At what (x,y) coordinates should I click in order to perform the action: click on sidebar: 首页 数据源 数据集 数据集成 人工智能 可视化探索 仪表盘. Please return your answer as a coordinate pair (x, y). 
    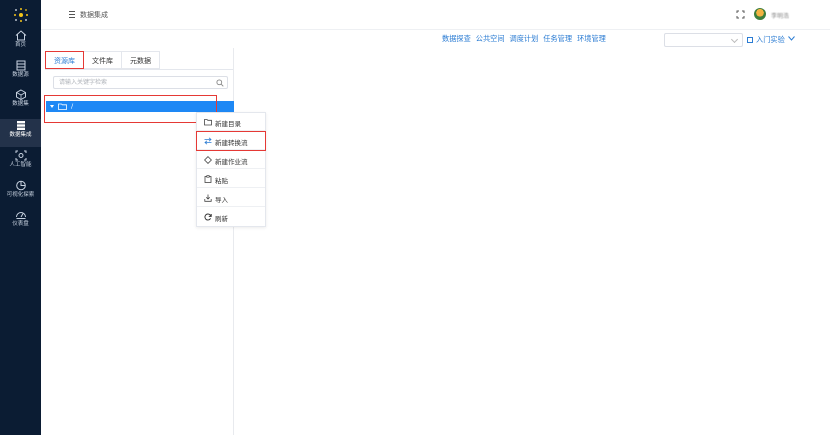
    Looking at the image, I should click on (20, 217).